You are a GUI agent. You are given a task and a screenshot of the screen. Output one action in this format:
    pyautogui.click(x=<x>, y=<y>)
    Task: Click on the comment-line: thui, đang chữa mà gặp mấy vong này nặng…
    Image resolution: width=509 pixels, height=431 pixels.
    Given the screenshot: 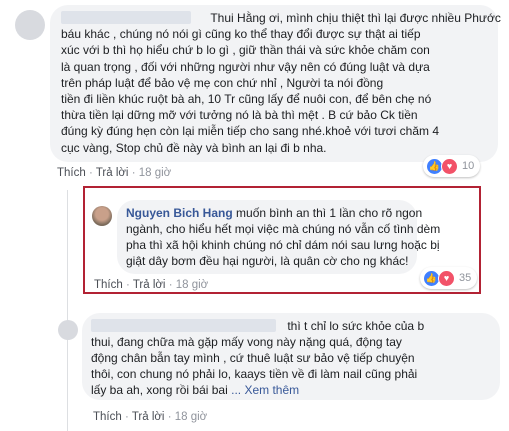 What is the action you would take?
    pyautogui.click(x=246, y=342)
    